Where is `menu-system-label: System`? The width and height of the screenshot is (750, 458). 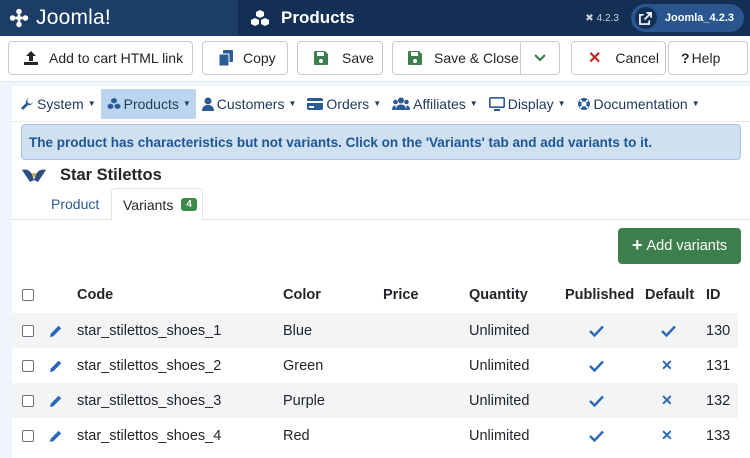 menu-system-label: System is located at coordinates (60, 103).